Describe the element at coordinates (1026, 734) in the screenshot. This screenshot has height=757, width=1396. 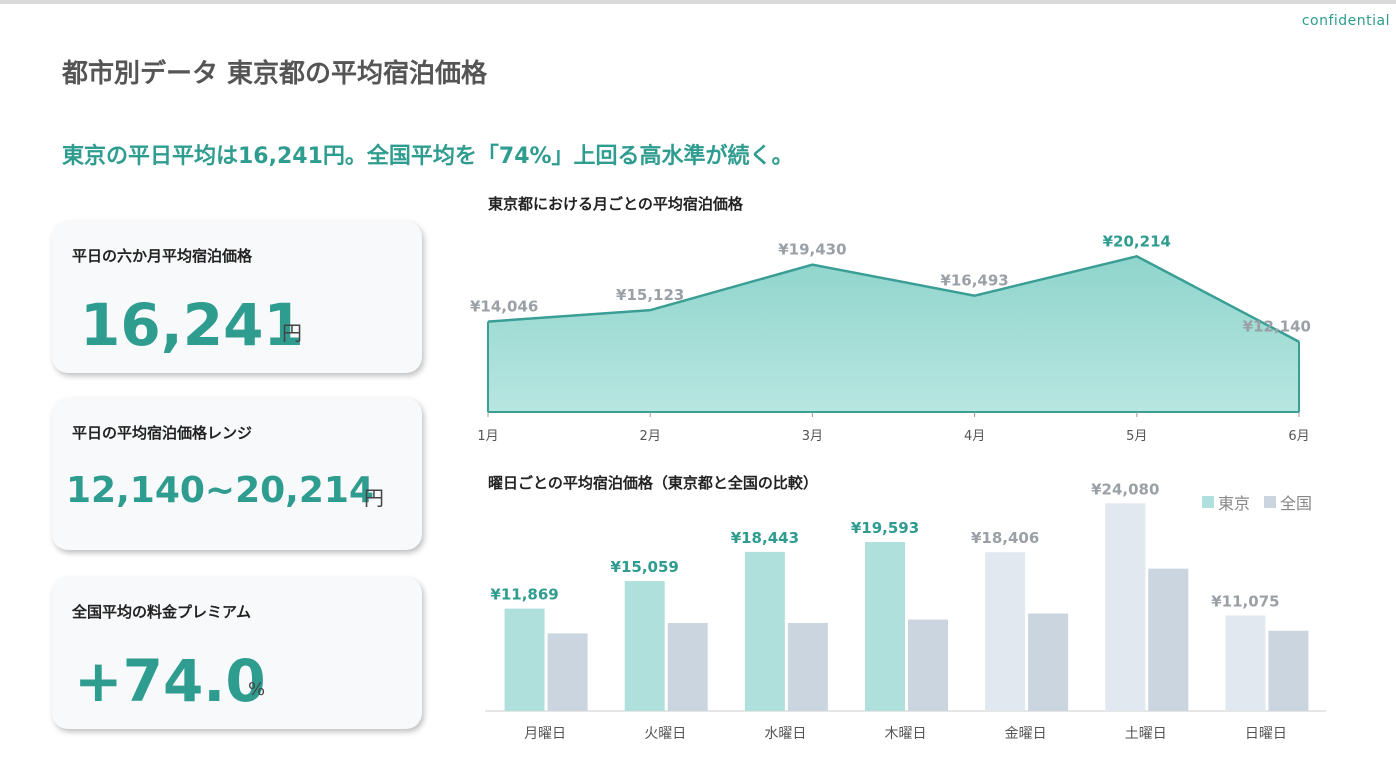
I see `x-tick-label: 金曜日` at that location.